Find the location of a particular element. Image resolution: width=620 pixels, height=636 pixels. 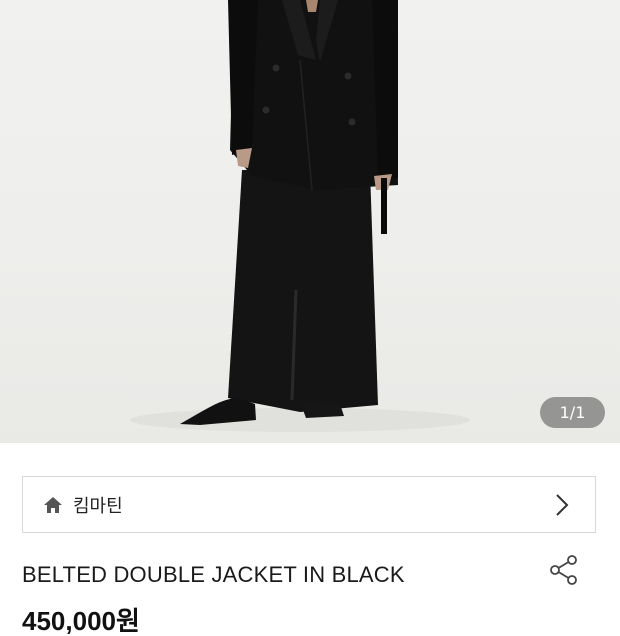

brand-name: 킴마틴 is located at coordinates (98, 506).